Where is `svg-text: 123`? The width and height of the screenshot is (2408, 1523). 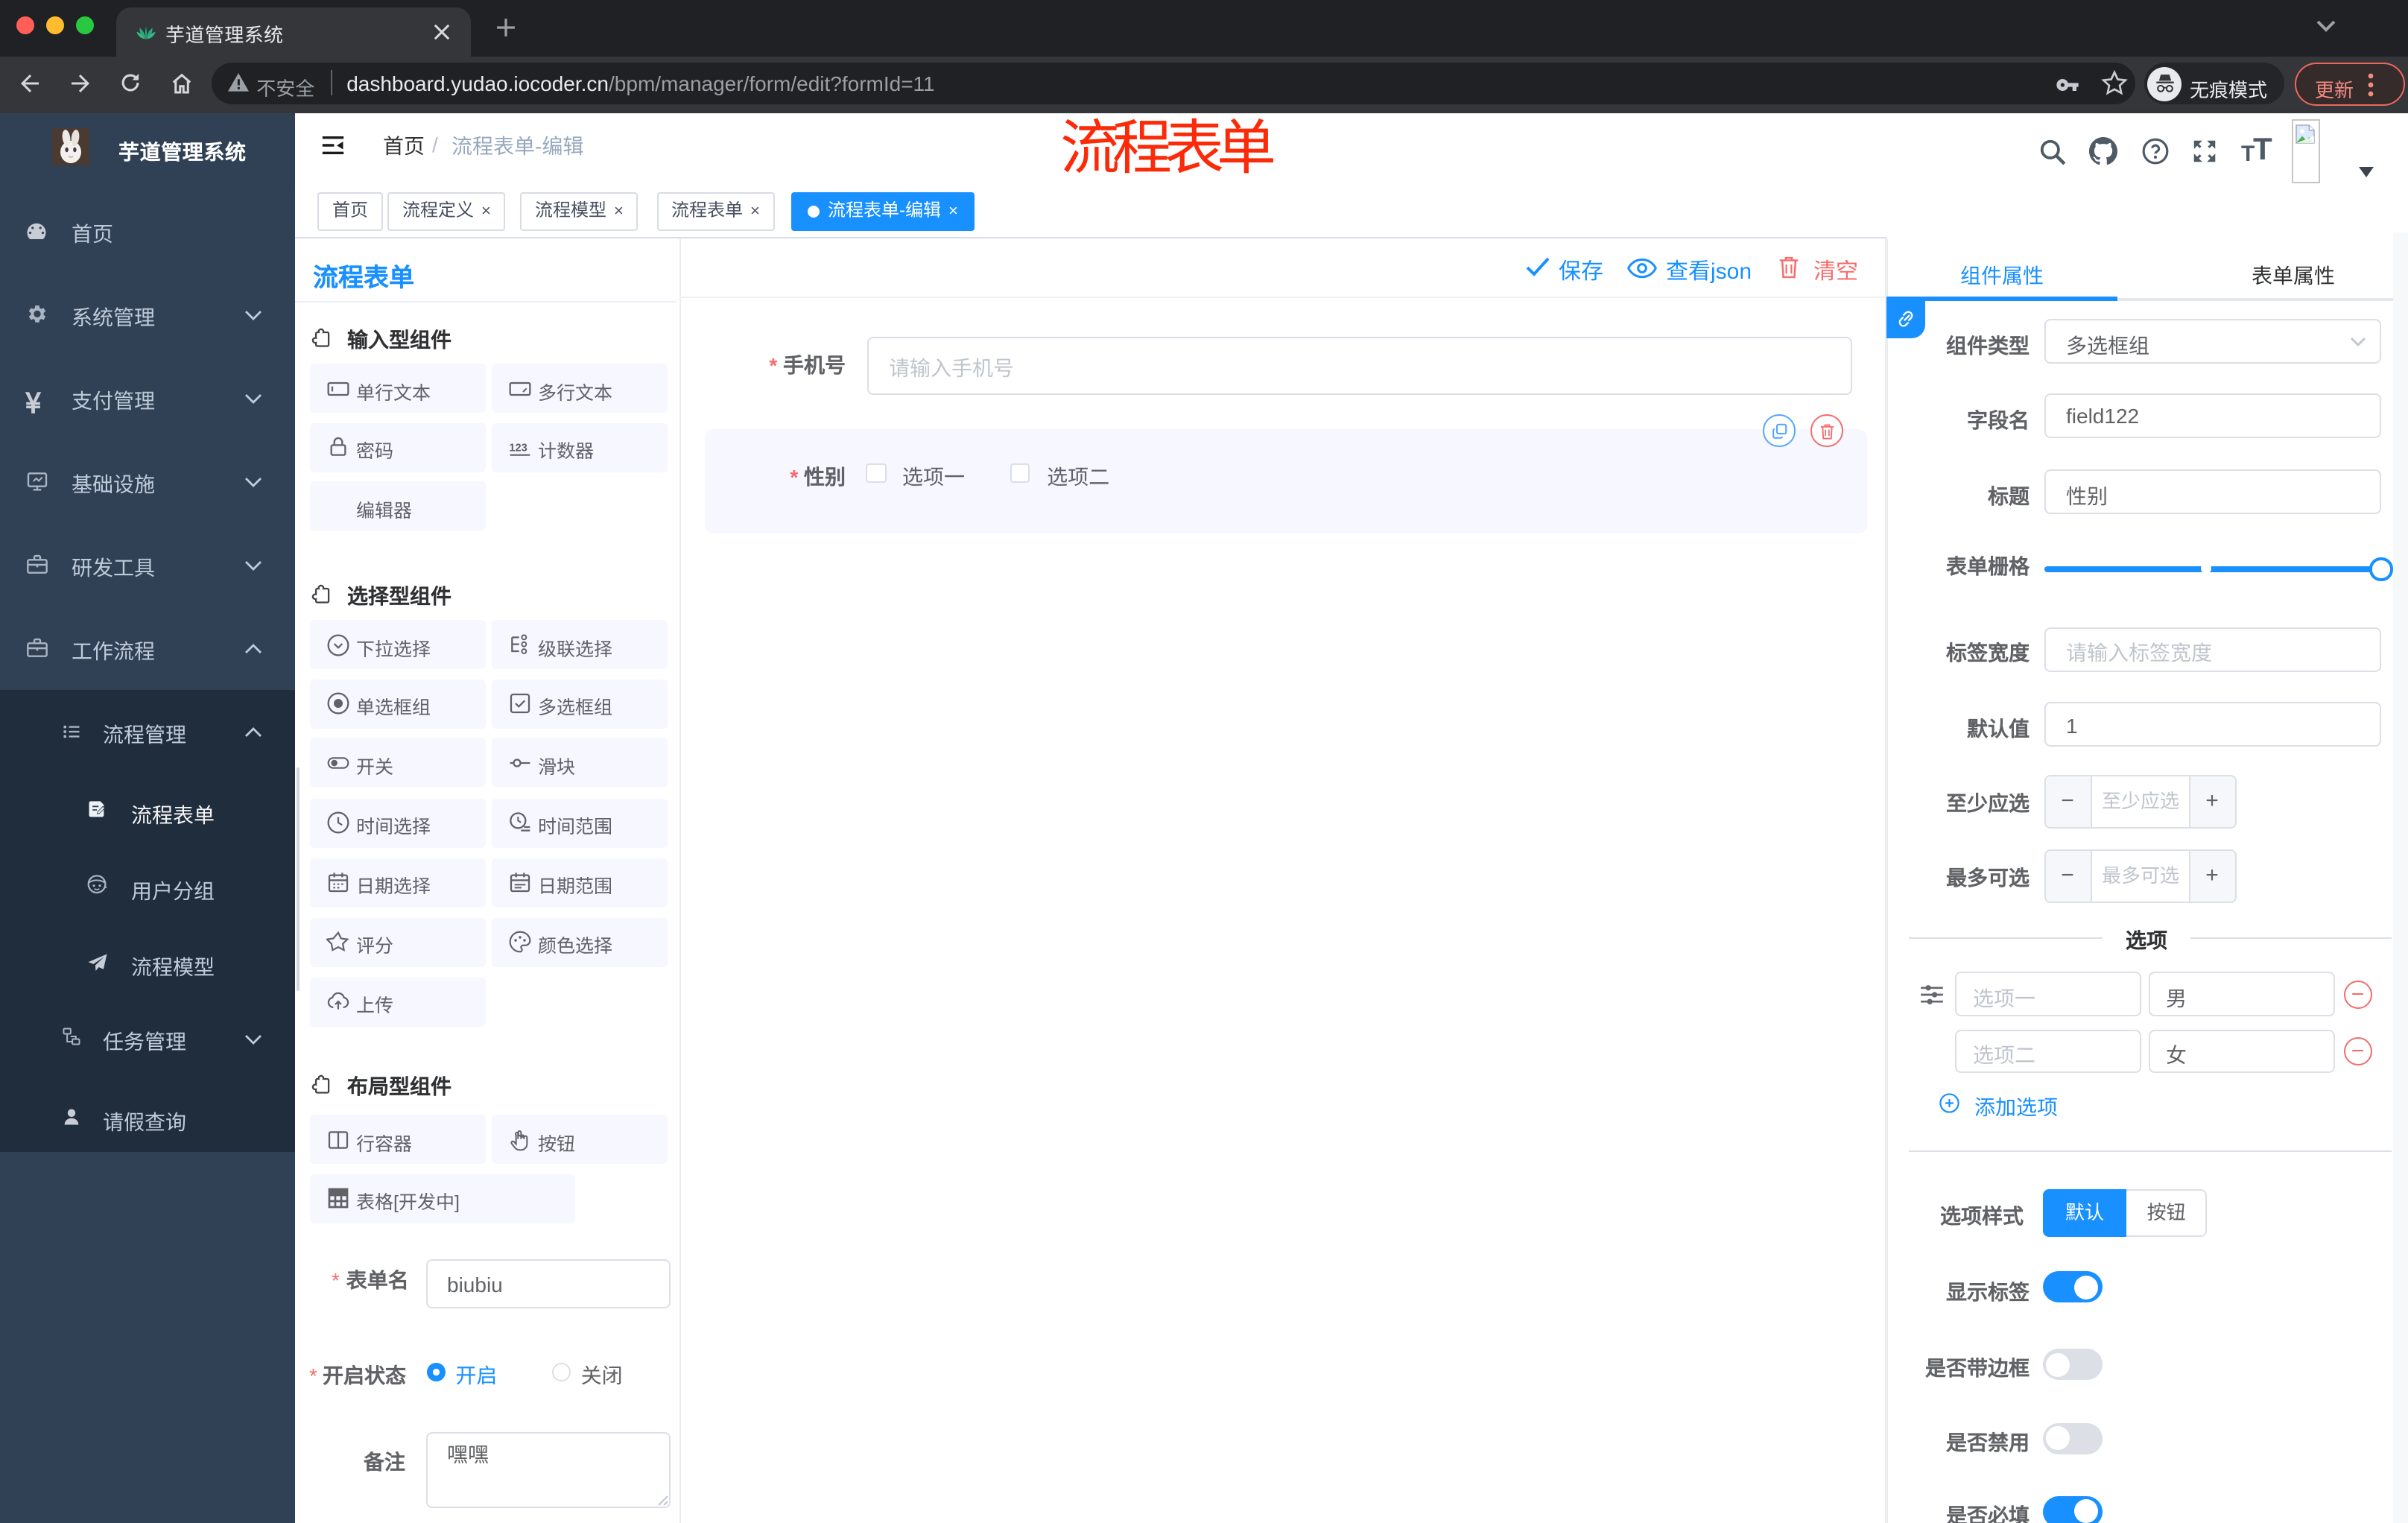 svg-text: 123 is located at coordinates (518, 448).